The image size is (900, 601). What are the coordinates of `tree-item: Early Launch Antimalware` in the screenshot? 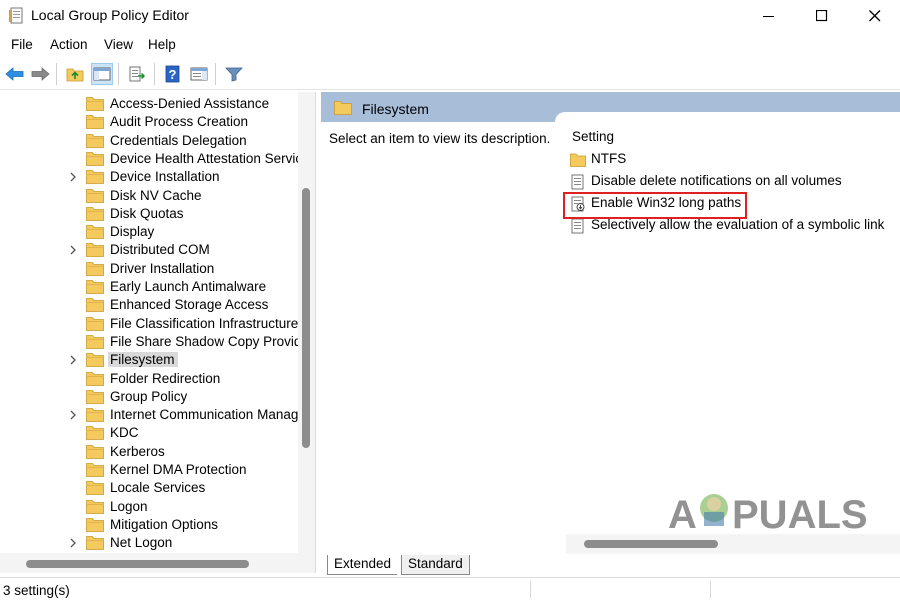 It's located at (149, 287).